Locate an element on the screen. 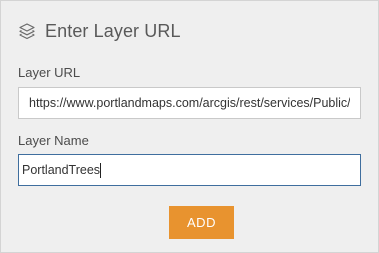 The height and width of the screenshot is (253, 379). layer-url-input is located at coordinates (189, 103).